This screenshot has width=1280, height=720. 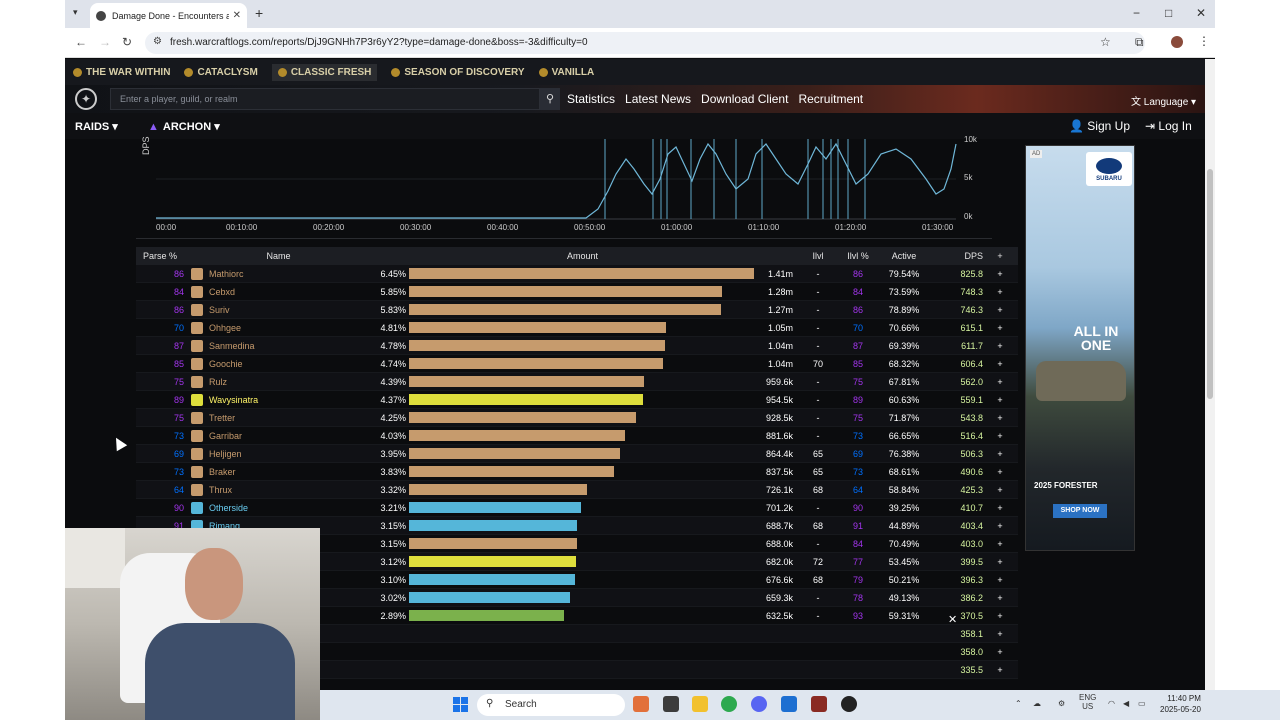 What do you see at coordinates (86, 99) in the screenshot?
I see `warcraftlogs-logo-icon: ✦` at bounding box center [86, 99].